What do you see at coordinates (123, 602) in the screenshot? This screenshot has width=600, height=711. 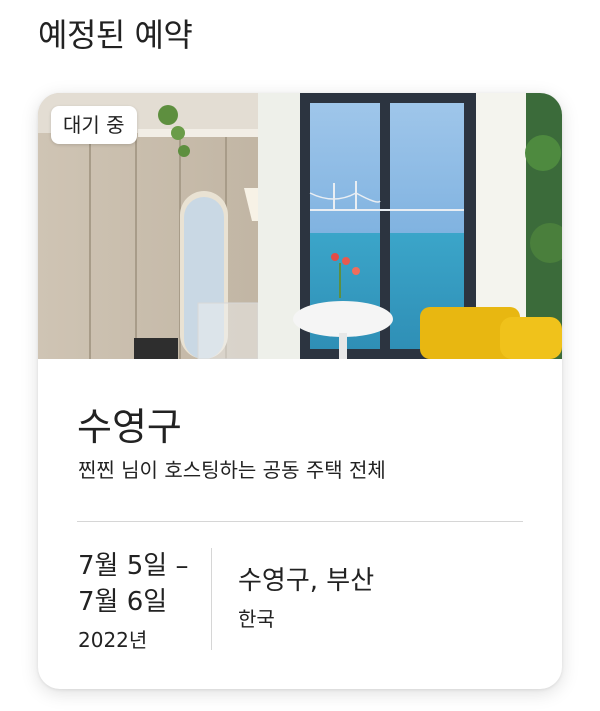 I see `date-end: 7월 6일` at bounding box center [123, 602].